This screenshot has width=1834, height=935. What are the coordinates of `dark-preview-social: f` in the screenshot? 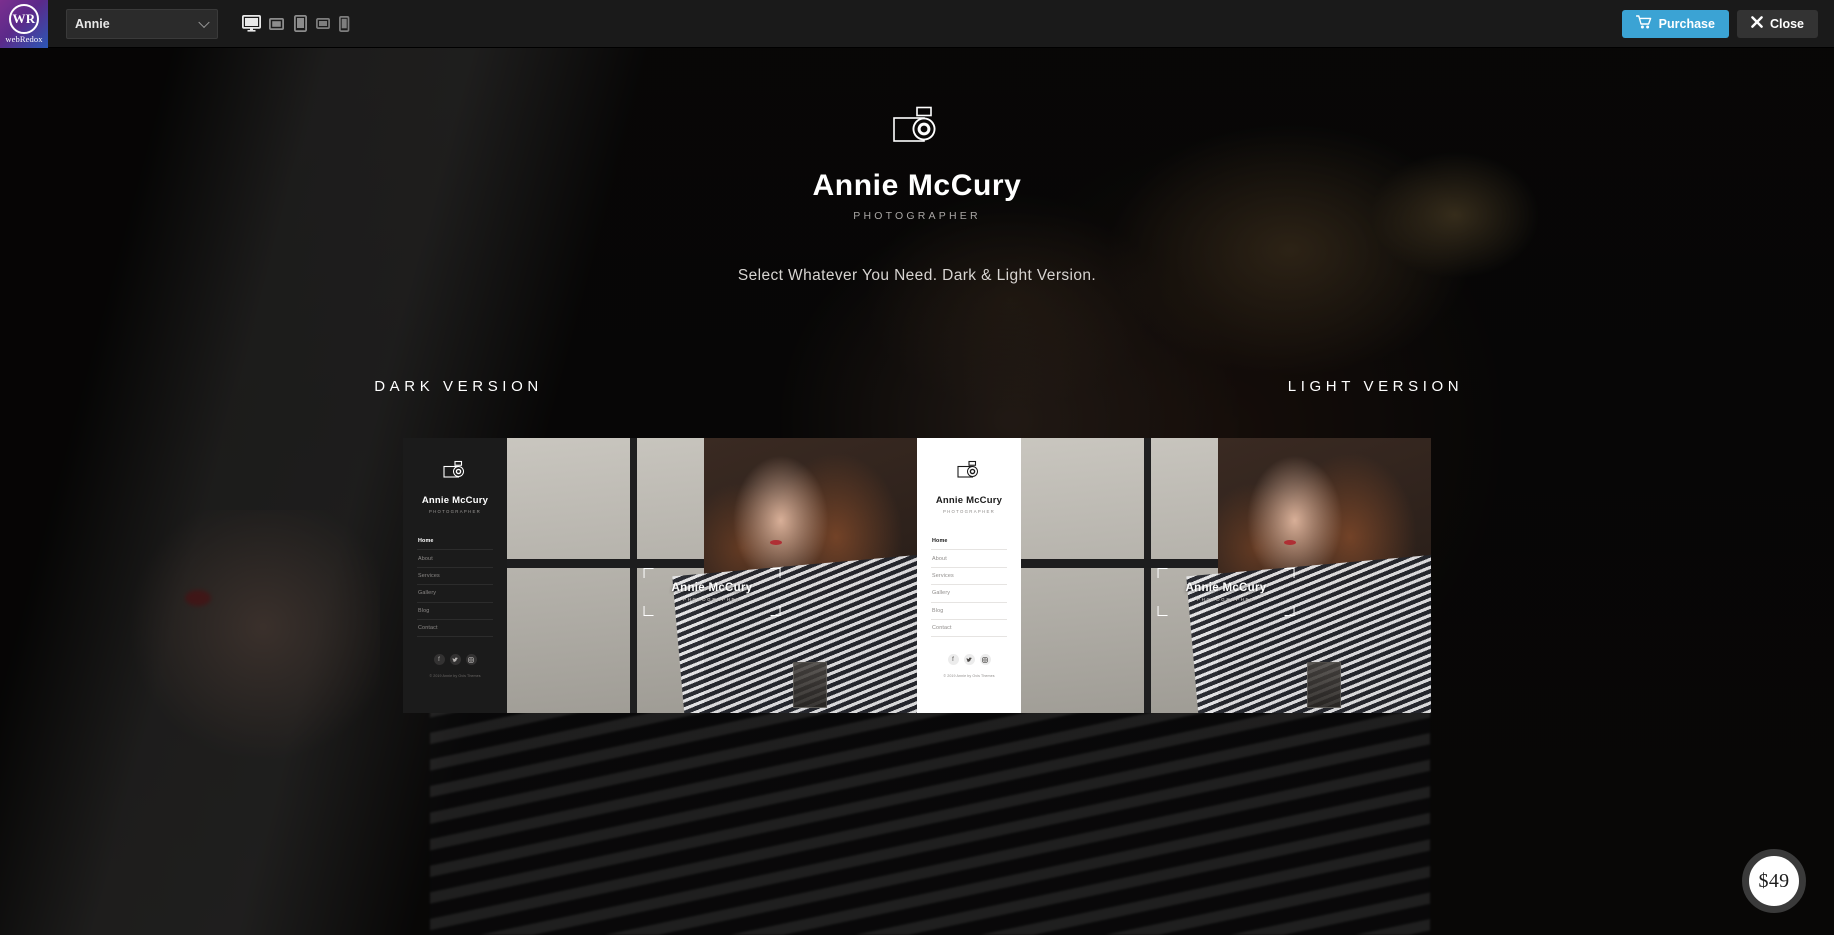 It's located at (455, 660).